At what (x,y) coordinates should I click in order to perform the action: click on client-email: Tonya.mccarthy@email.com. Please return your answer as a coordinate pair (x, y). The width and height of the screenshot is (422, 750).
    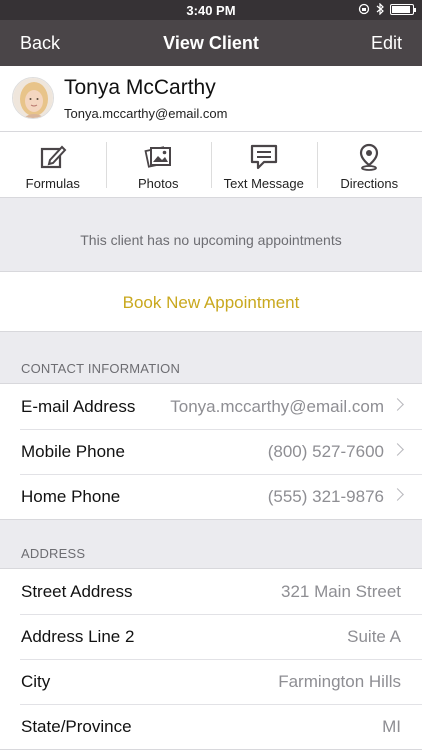
    Looking at the image, I should click on (146, 113).